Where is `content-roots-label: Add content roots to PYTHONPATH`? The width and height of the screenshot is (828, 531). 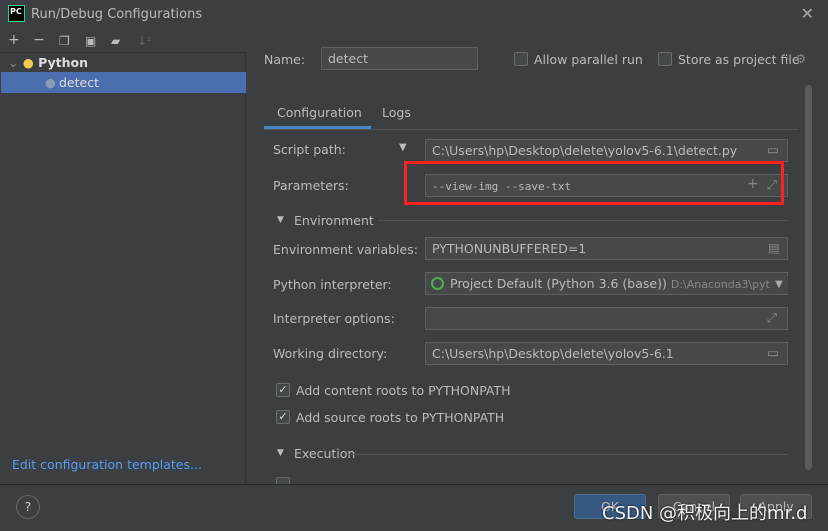 content-roots-label: Add content roots to PYTHONPATH is located at coordinates (403, 390).